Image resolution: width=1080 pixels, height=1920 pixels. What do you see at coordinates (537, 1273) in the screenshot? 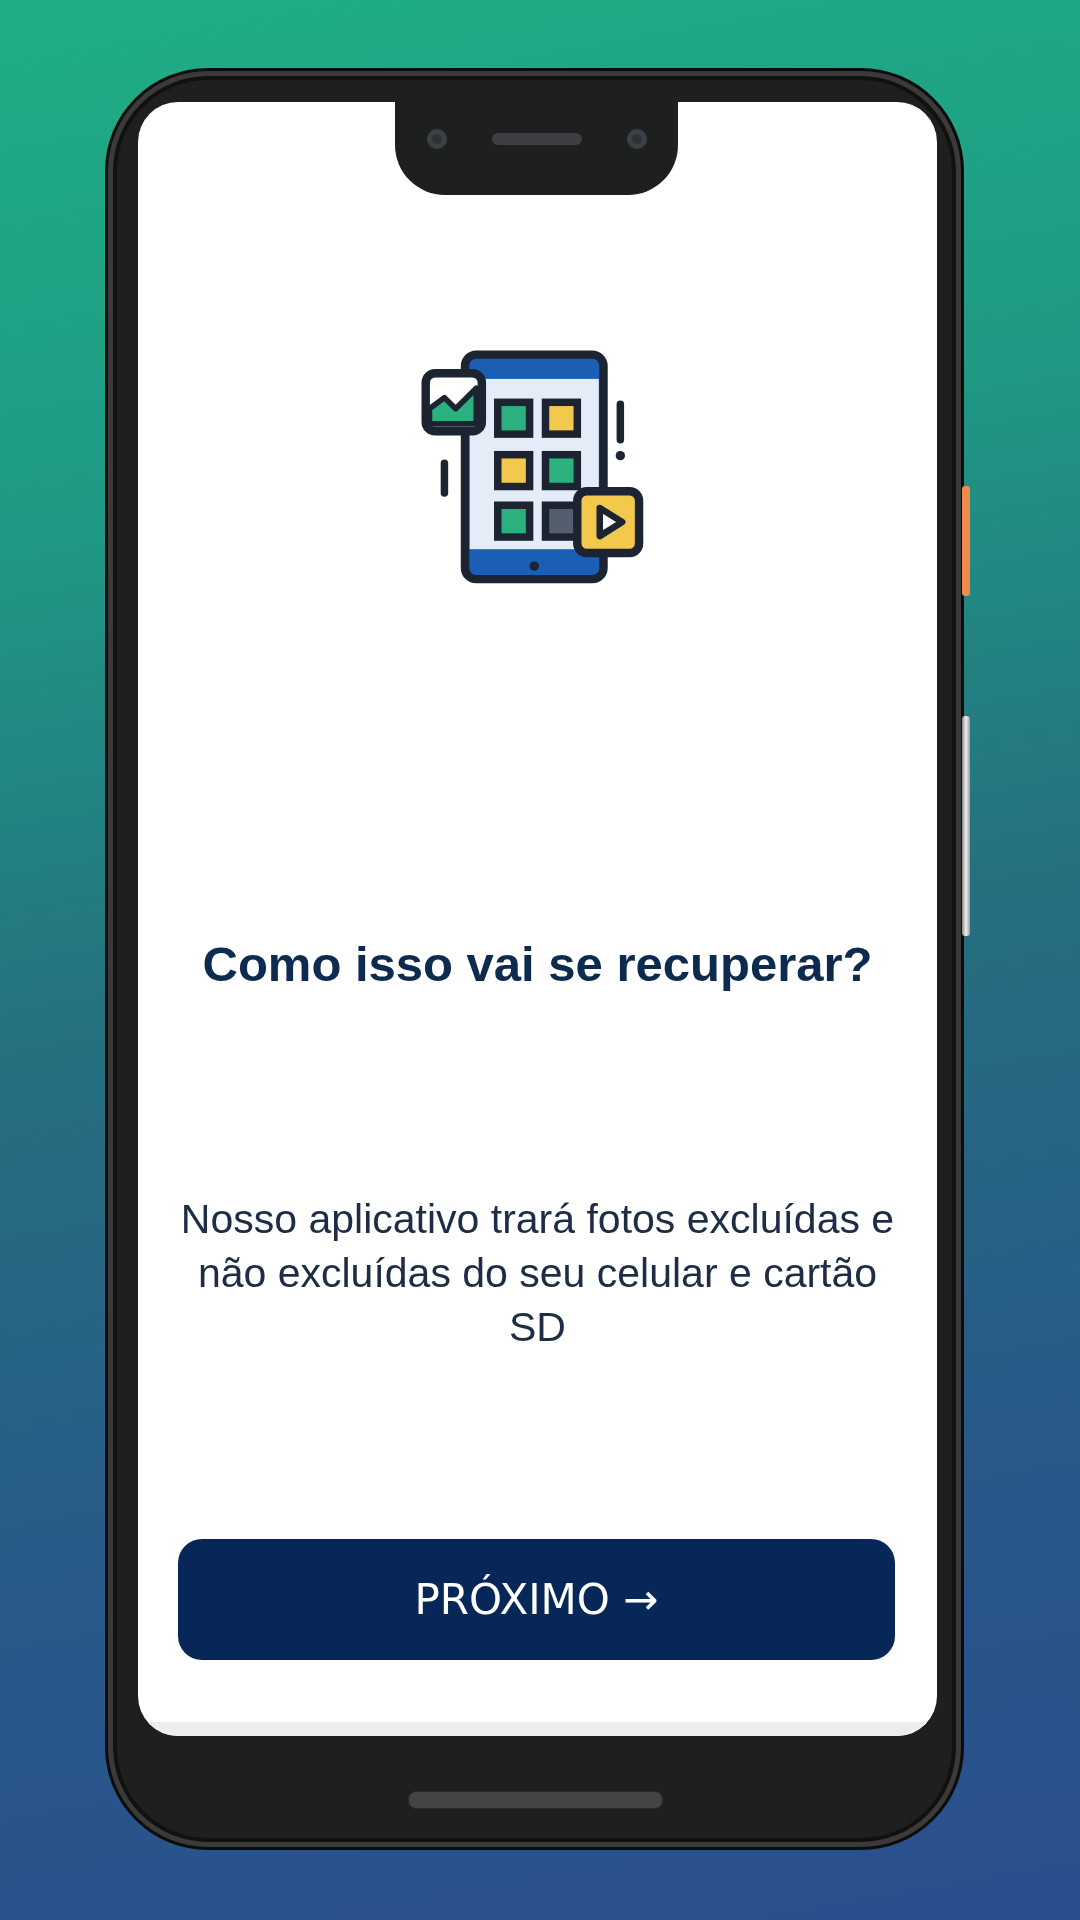
I see `description-text: Nosso aplicativo trará fotos excluídas e não excluídas do seu celular e cartão SD` at bounding box center [537, 1273].